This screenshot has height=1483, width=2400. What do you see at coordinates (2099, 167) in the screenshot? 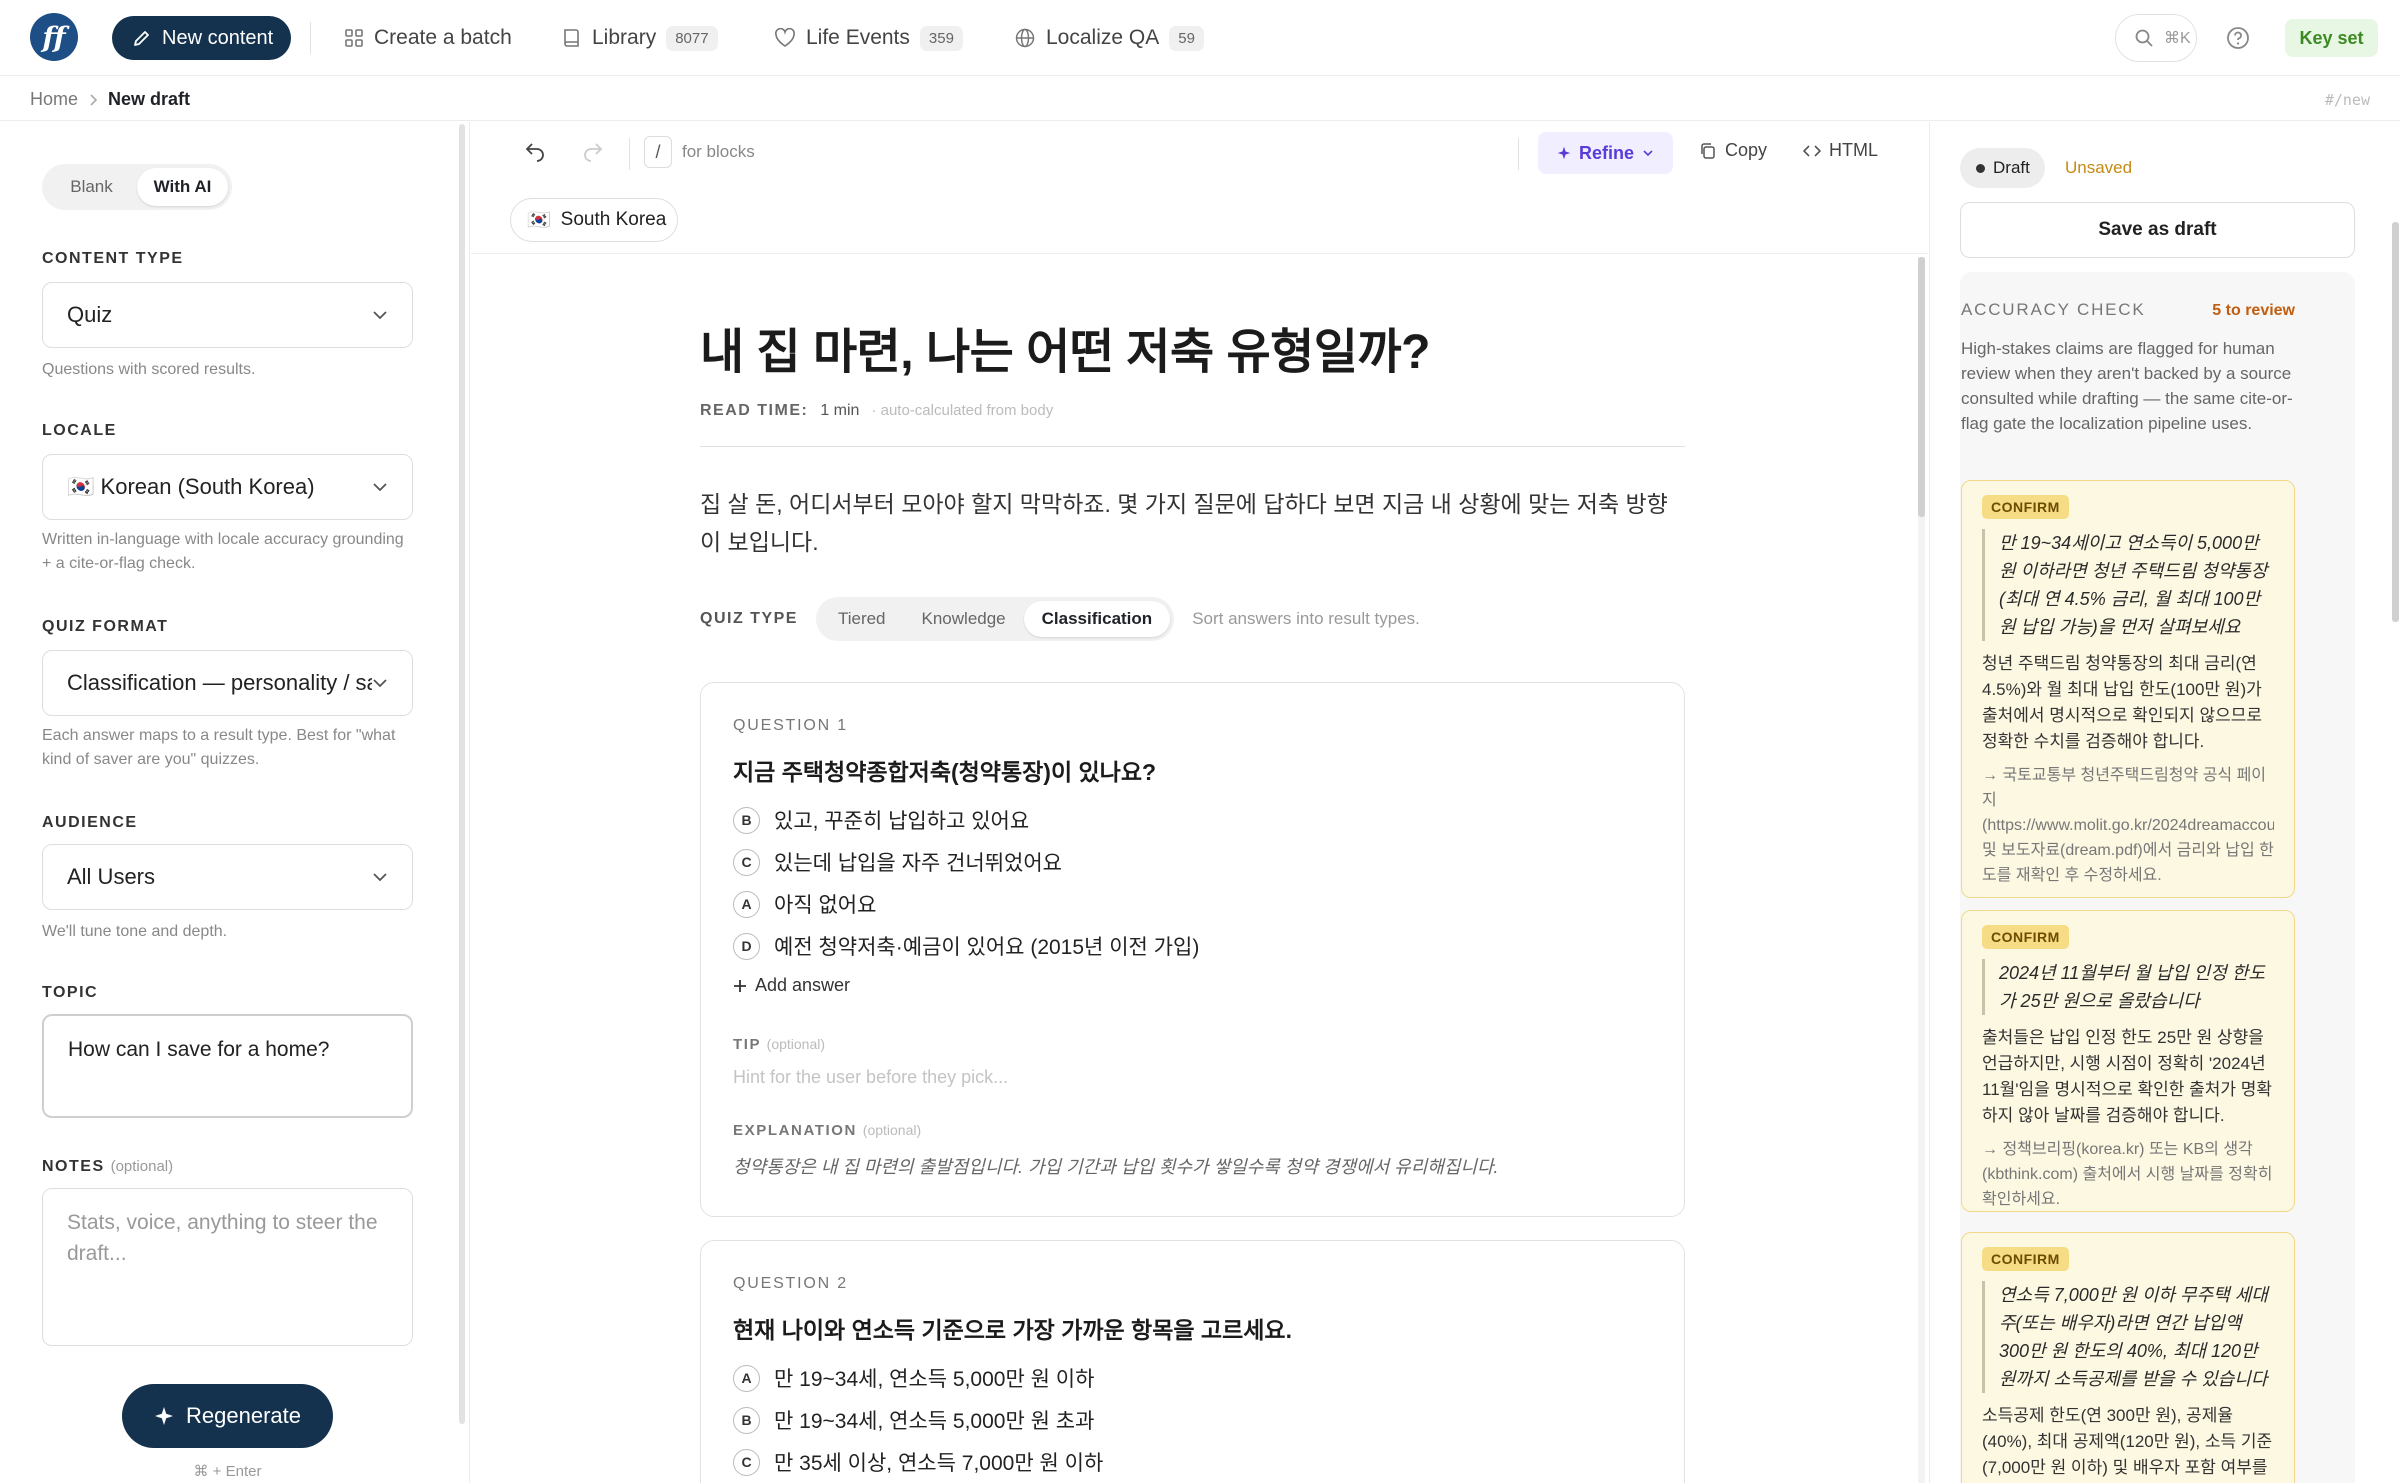
I see `unsaved-indicator: Unsaved` at bounding box center [2099, 167].